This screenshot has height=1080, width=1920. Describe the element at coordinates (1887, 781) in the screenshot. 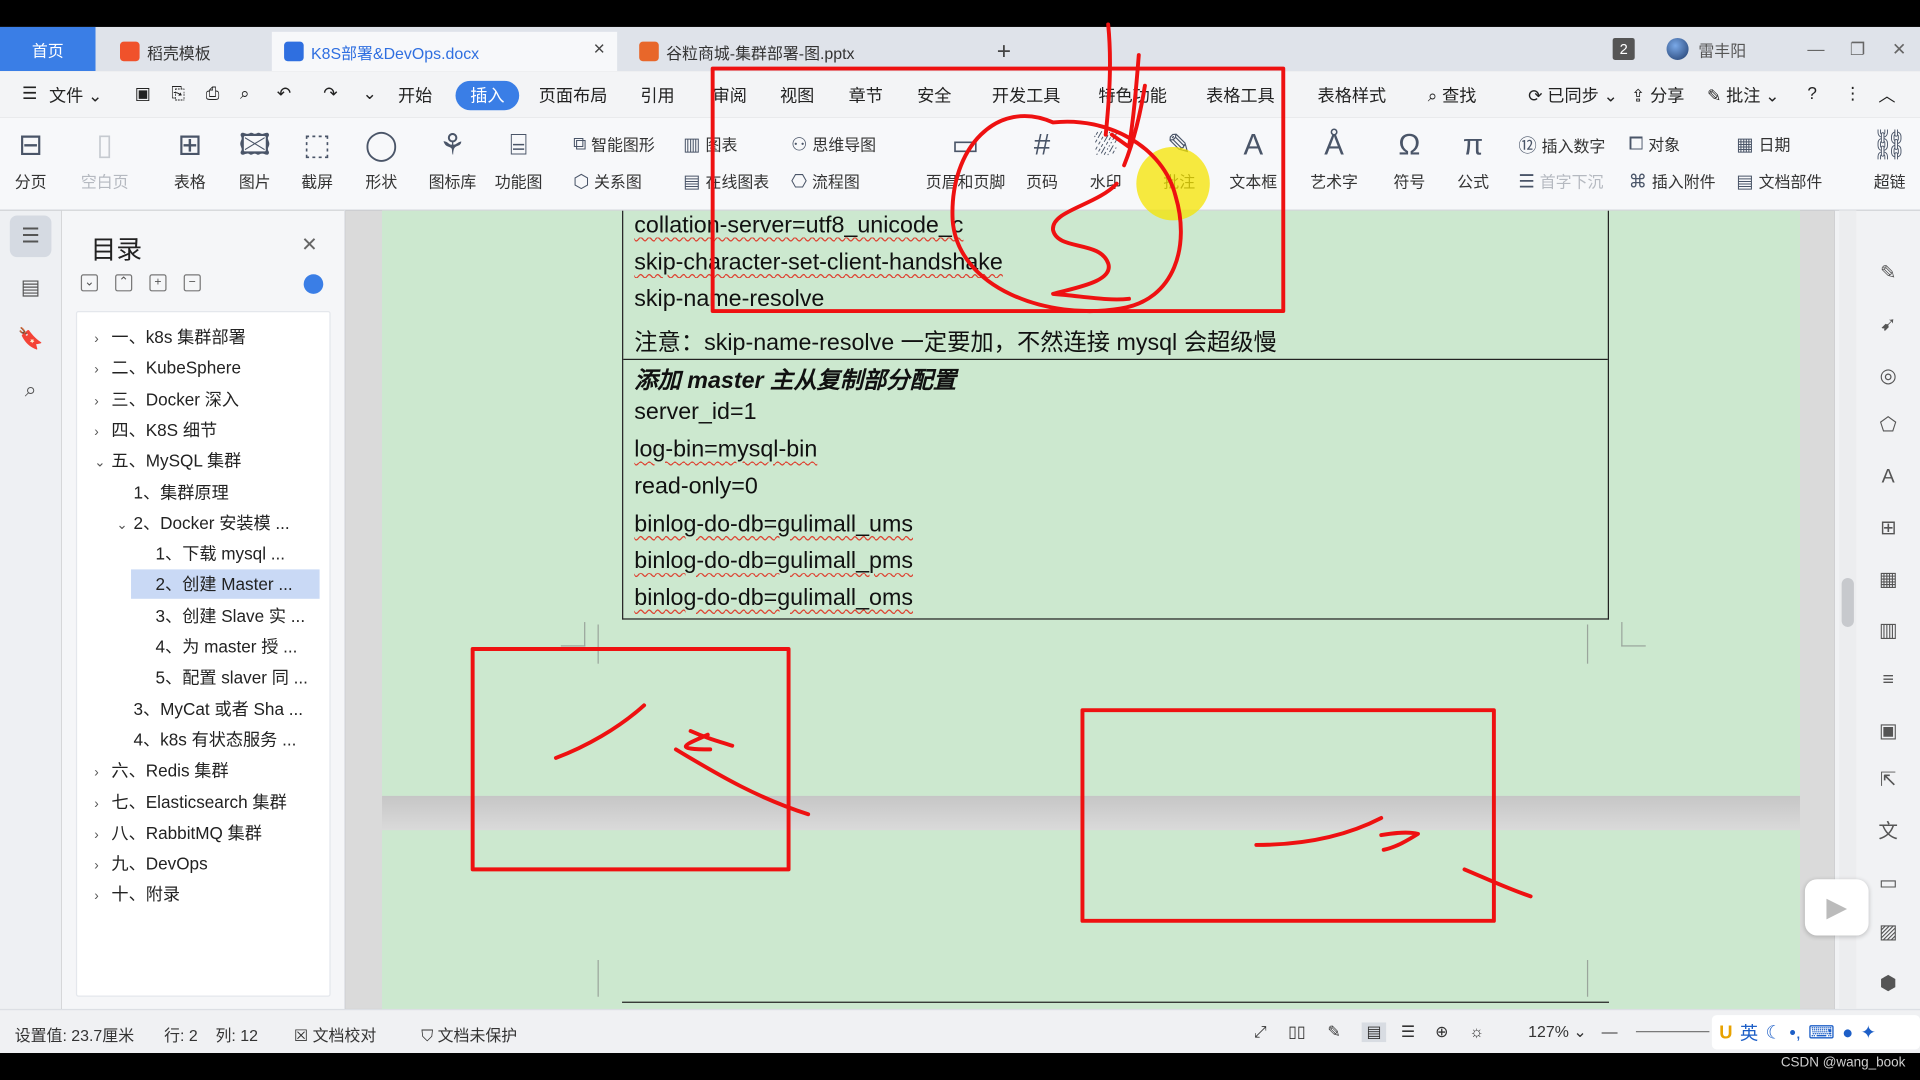

I see `export-doc-icon: ⇱` at that location.